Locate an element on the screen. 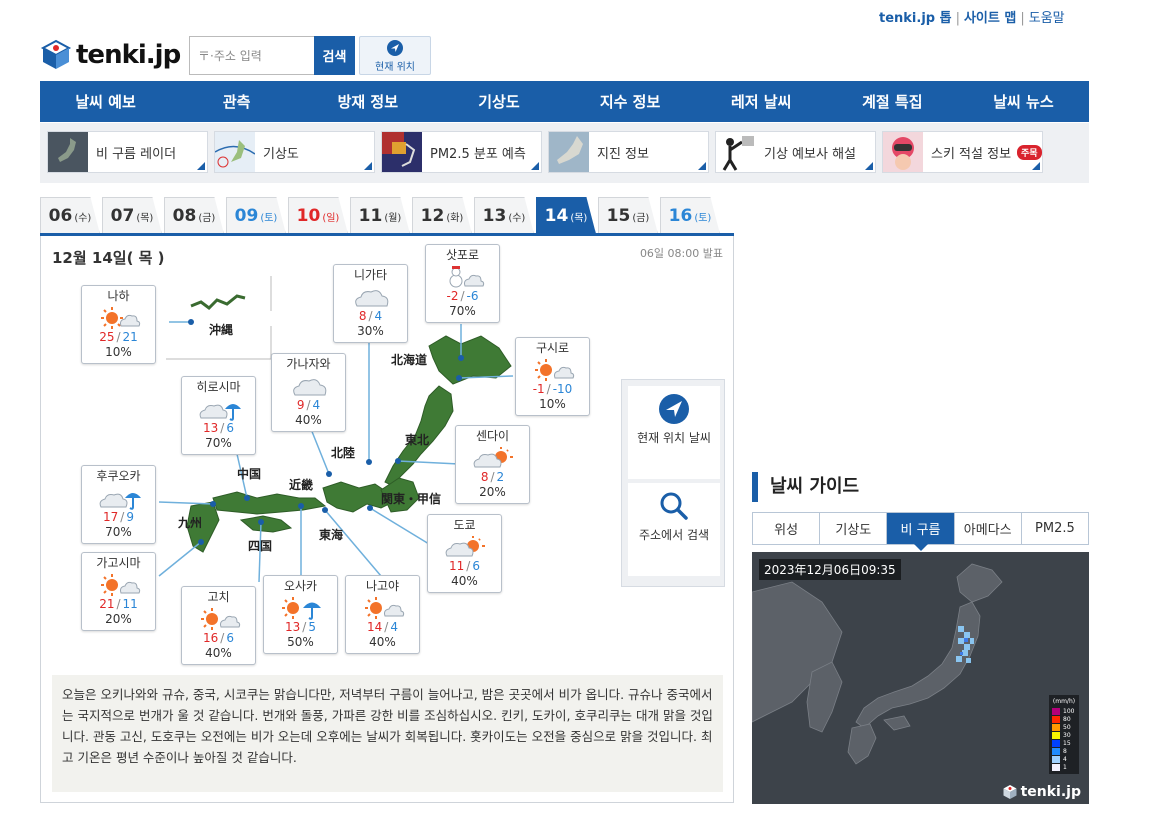 The height and width of the screenshot is (831, 1170). pm25-thumbnail-icon is located at coordinates (402, 152).